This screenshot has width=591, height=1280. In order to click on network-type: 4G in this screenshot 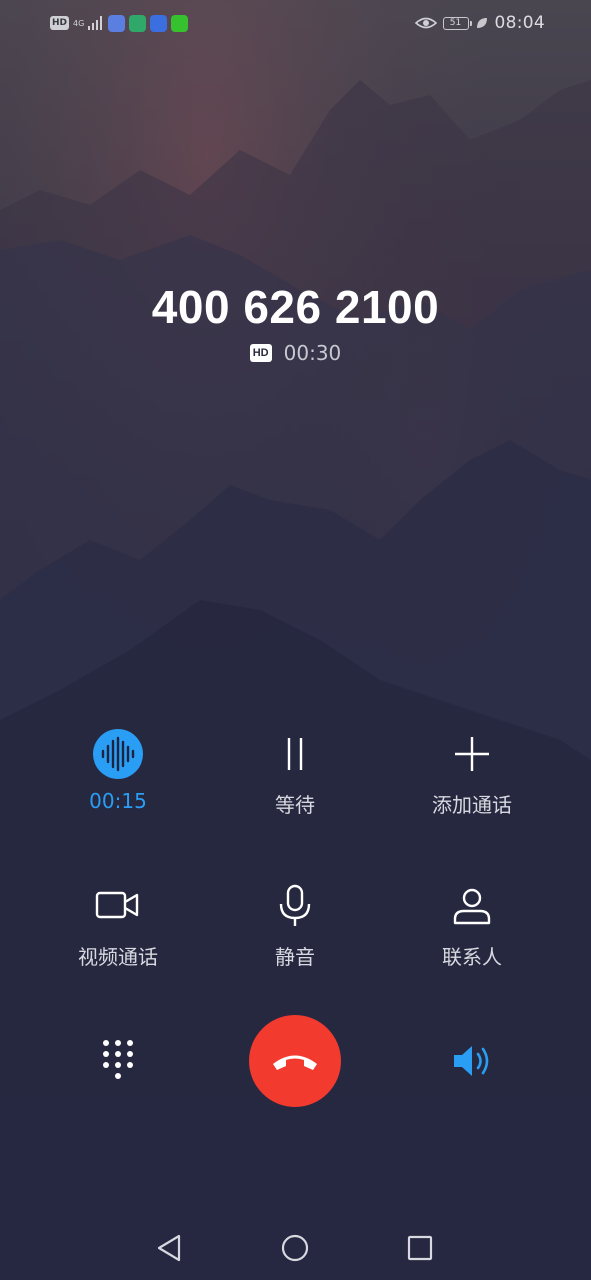, I will do `click(78, 23)`.